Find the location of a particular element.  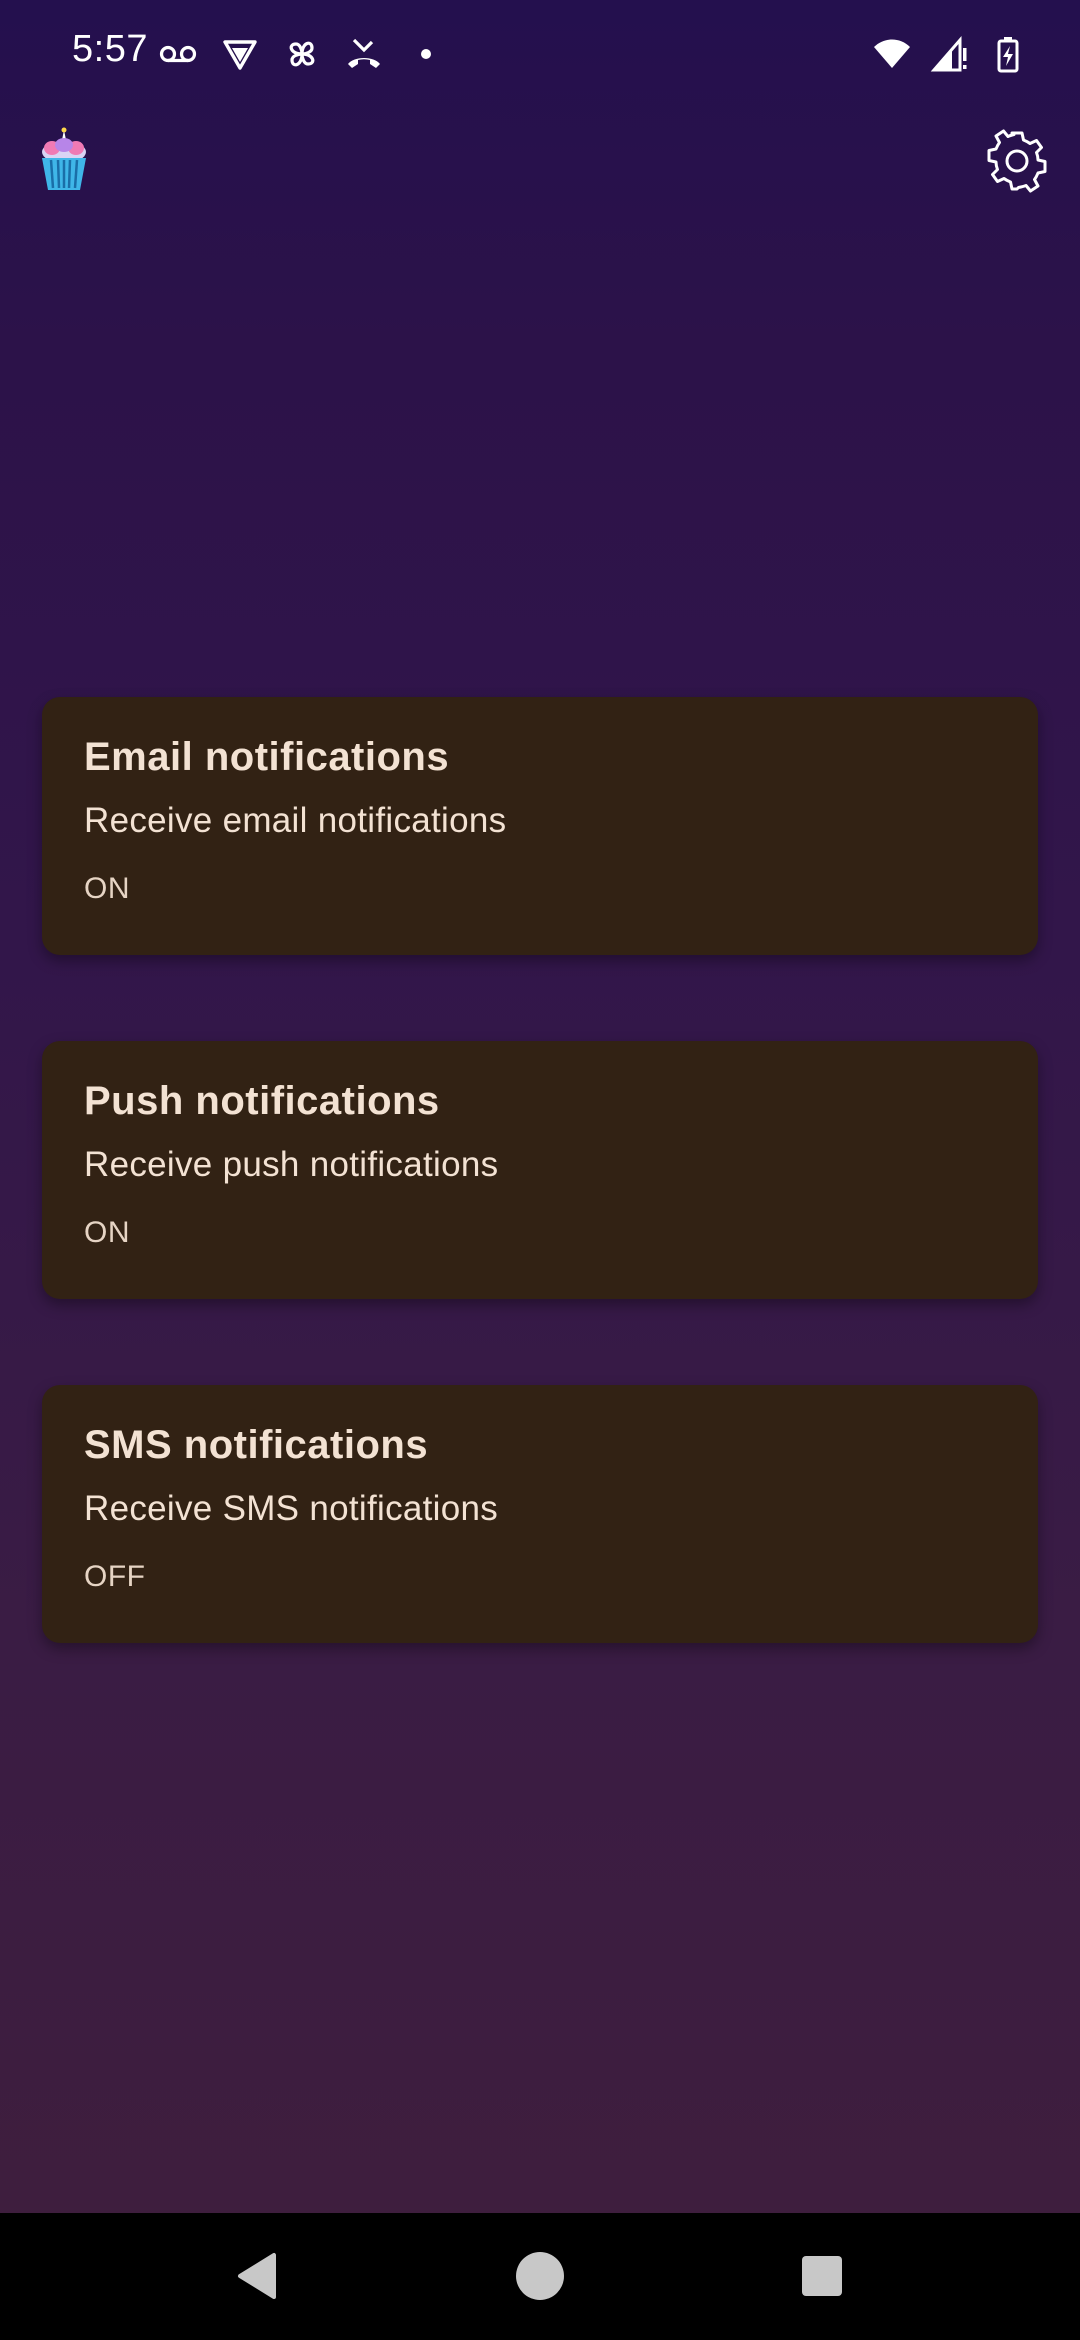

pinwheel-icon is located at coordinates (302, 54).